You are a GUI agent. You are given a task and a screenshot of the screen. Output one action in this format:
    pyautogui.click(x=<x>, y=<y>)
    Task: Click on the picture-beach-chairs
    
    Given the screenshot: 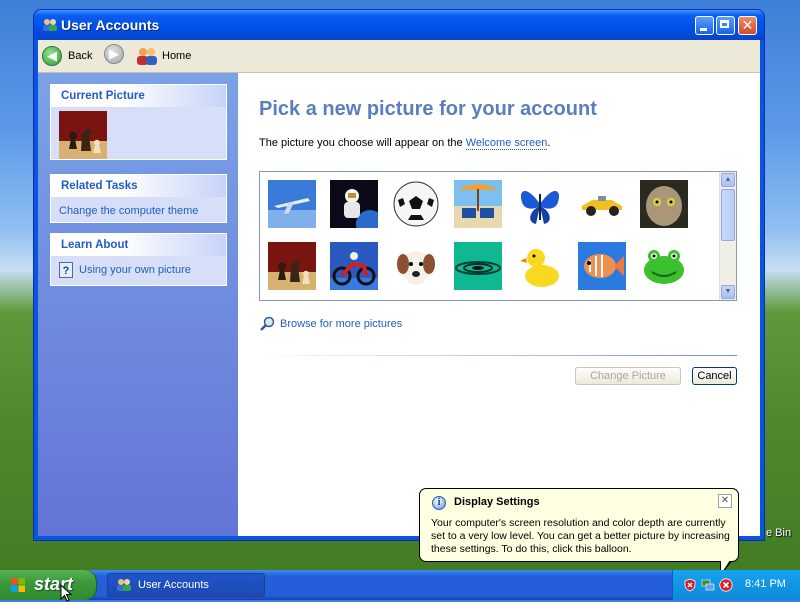 What is the action you would take?
    pyautogui.click(x=478, y=204)
    